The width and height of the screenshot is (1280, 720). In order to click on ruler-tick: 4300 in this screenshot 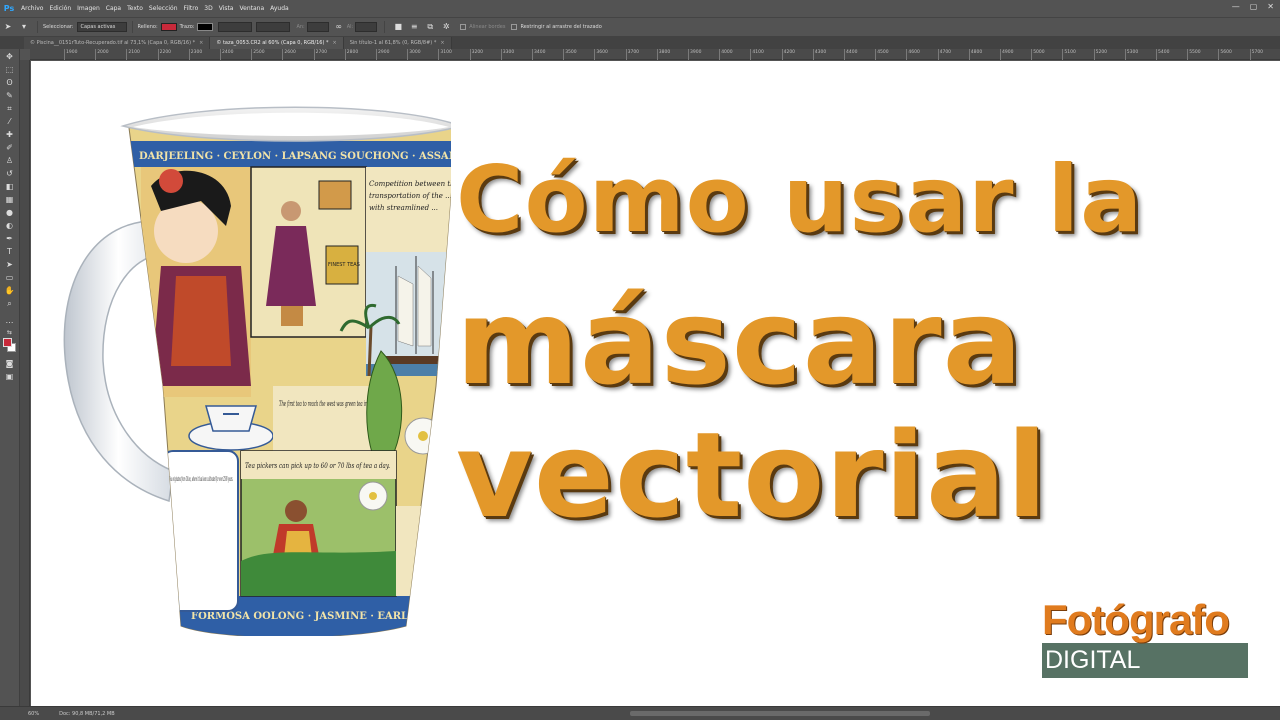, I will do `click(819, 54)`.